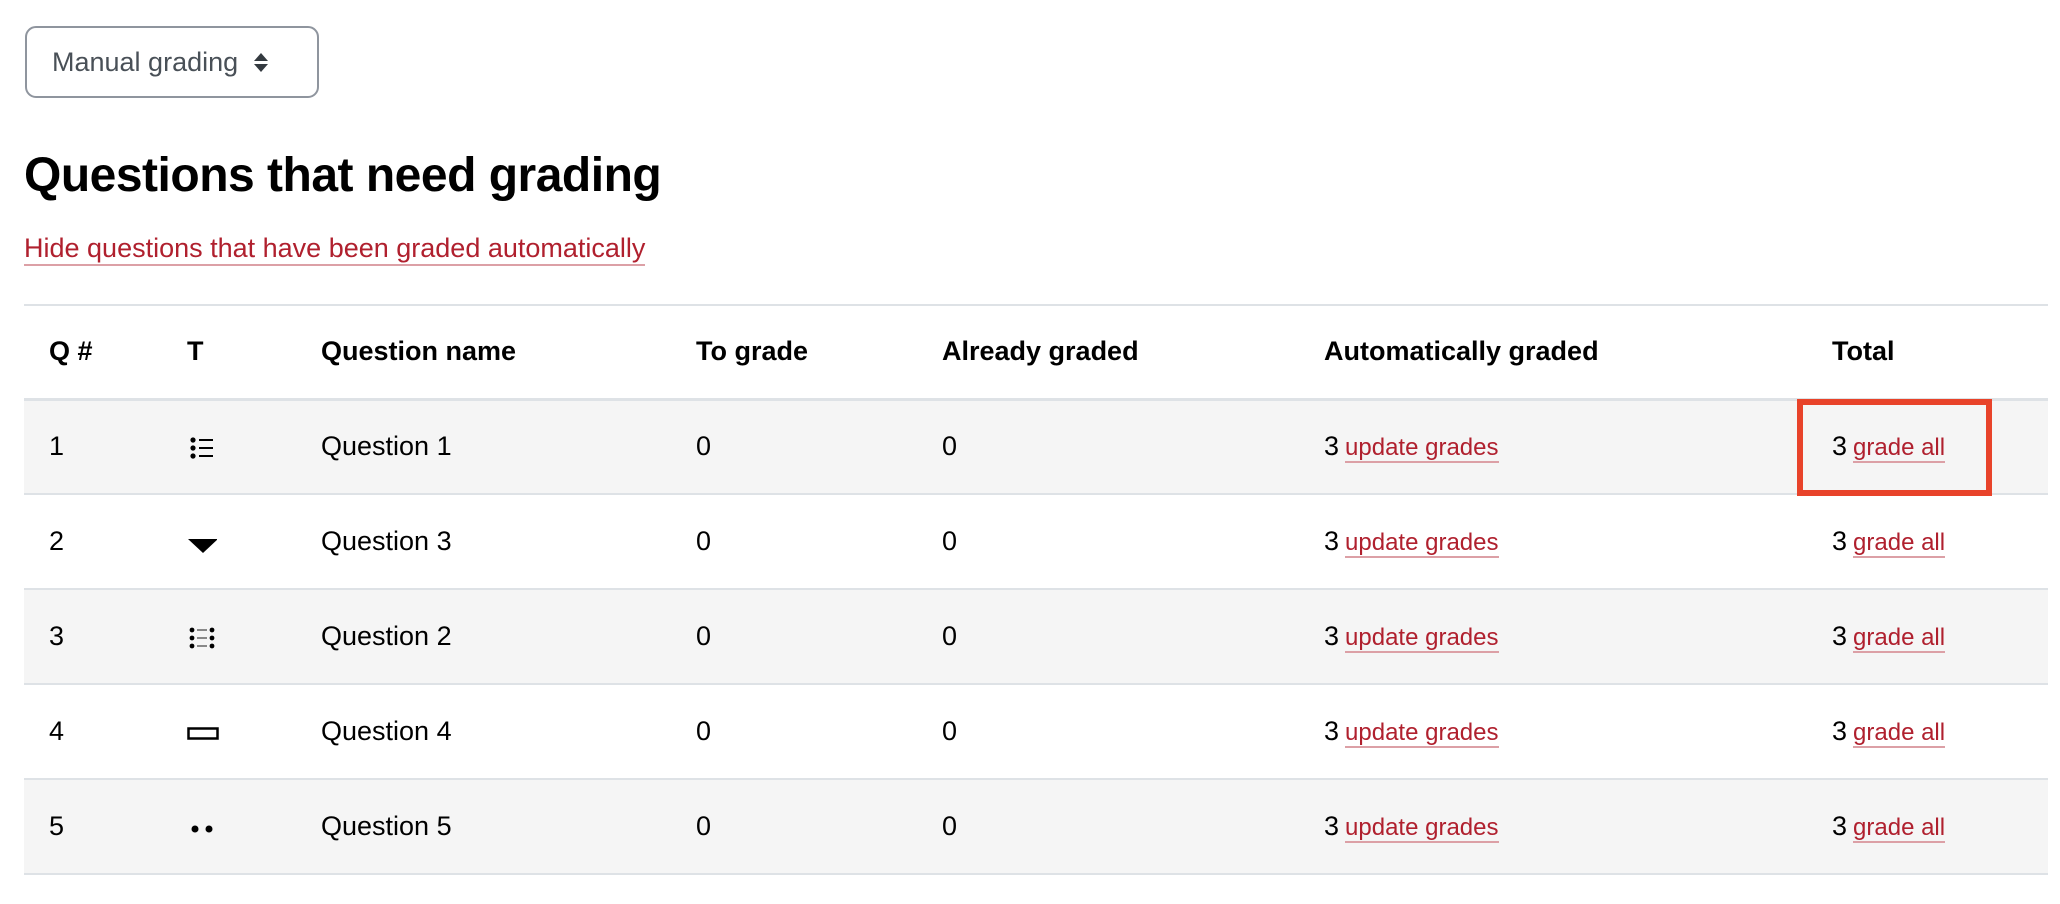 The height and width of the screenshot is (904, 2060). I want to click on col-to-grade: To grade, so click(752, 351).